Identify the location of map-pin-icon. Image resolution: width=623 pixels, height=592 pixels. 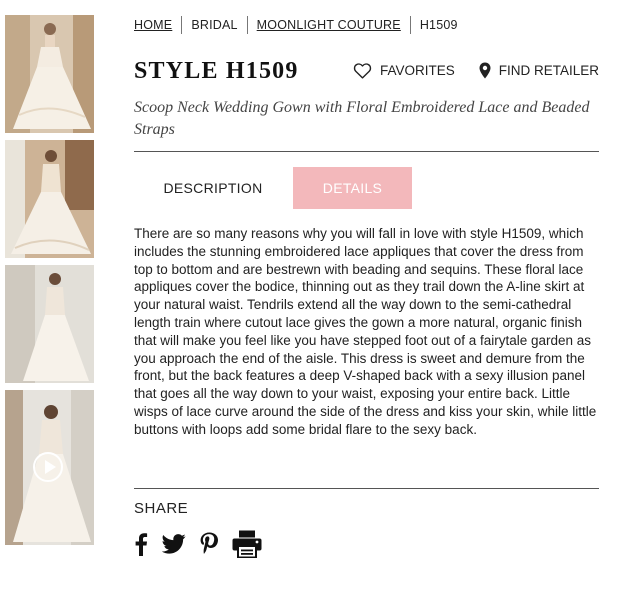
(485, 70).